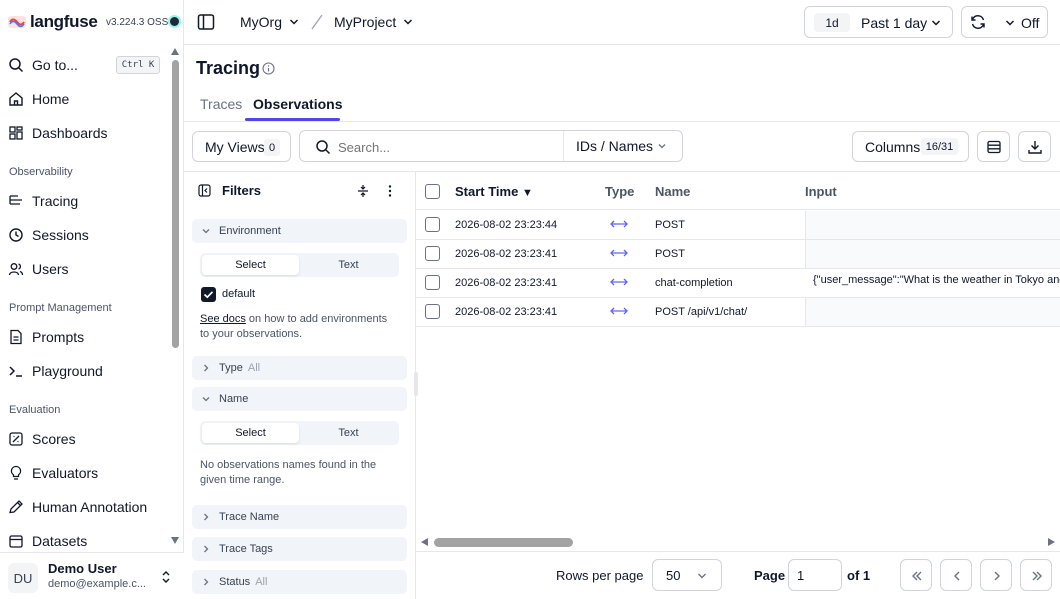  Describe the element at coordinates (88, 133) in the screenshot. I see `sidebar-item-dashboards: Dashboards` at that location.